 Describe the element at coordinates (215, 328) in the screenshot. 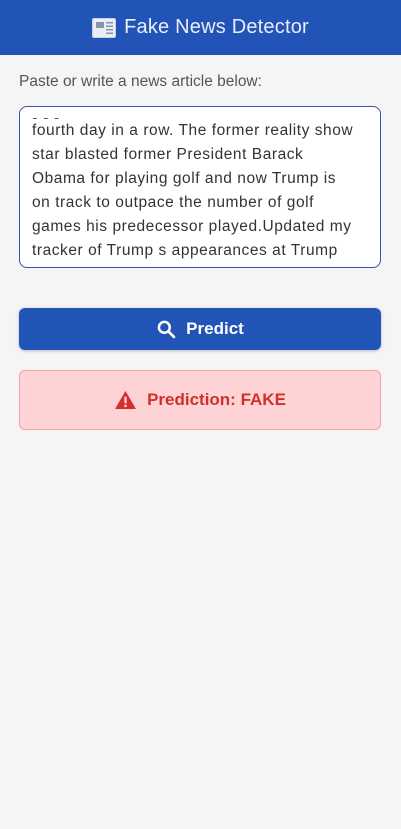

I see `predict-button-label: Predict` at that location.